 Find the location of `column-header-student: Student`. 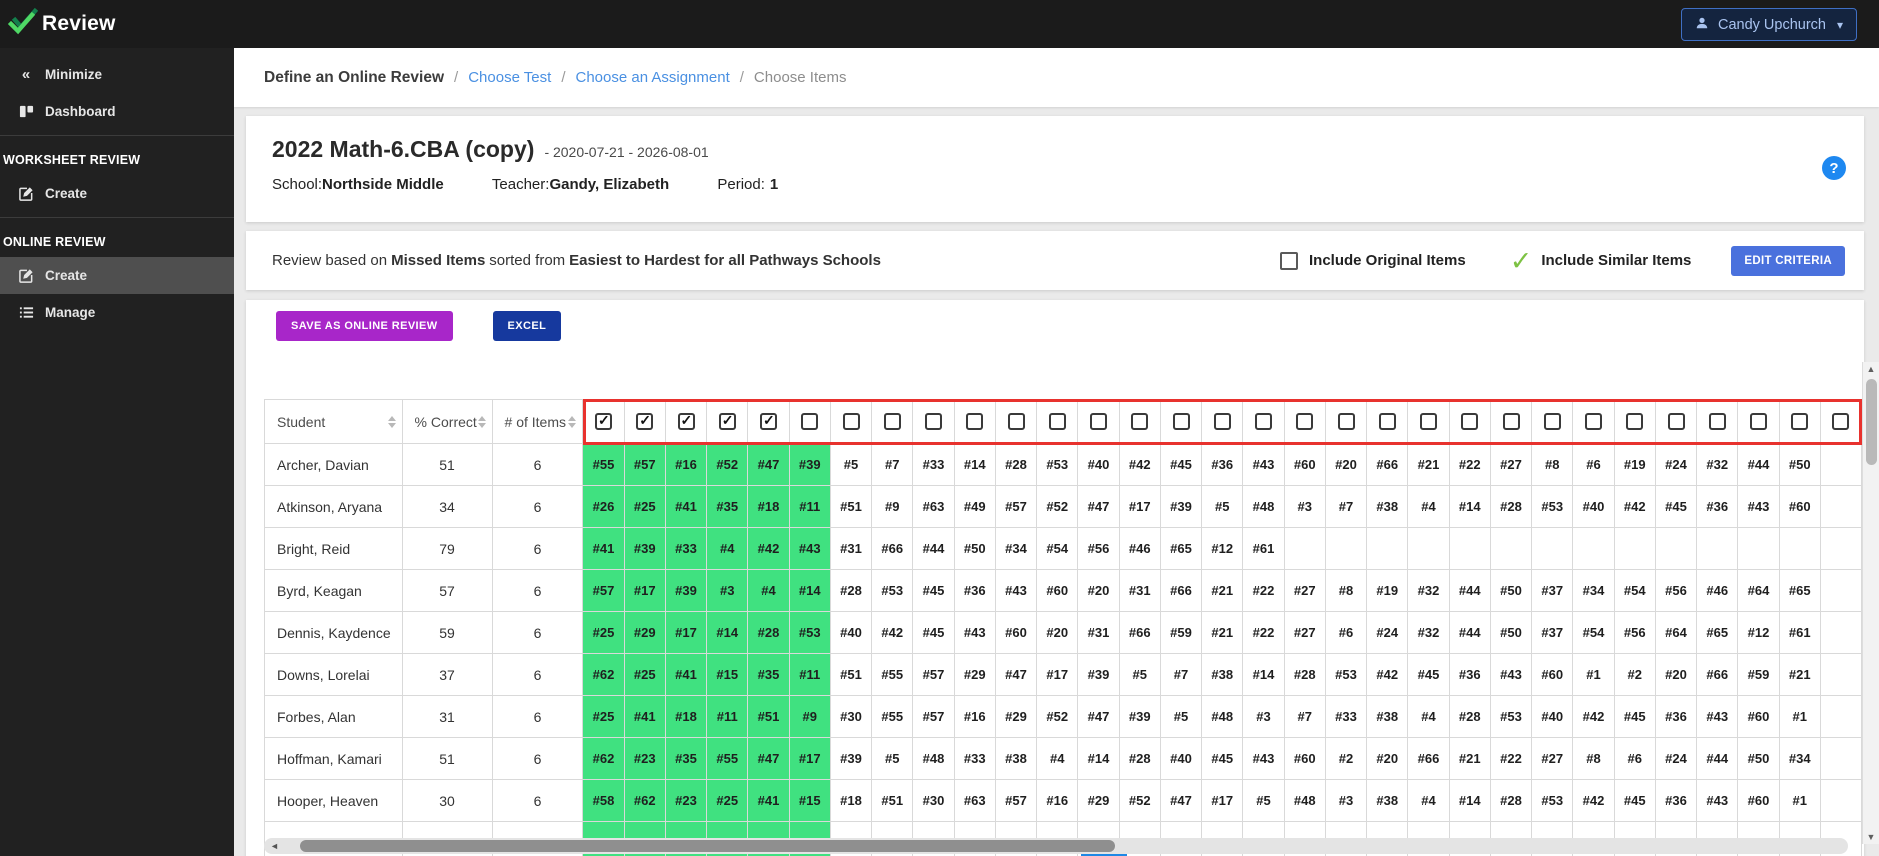

column-header-student: Student is located at coordinates (333, 421).